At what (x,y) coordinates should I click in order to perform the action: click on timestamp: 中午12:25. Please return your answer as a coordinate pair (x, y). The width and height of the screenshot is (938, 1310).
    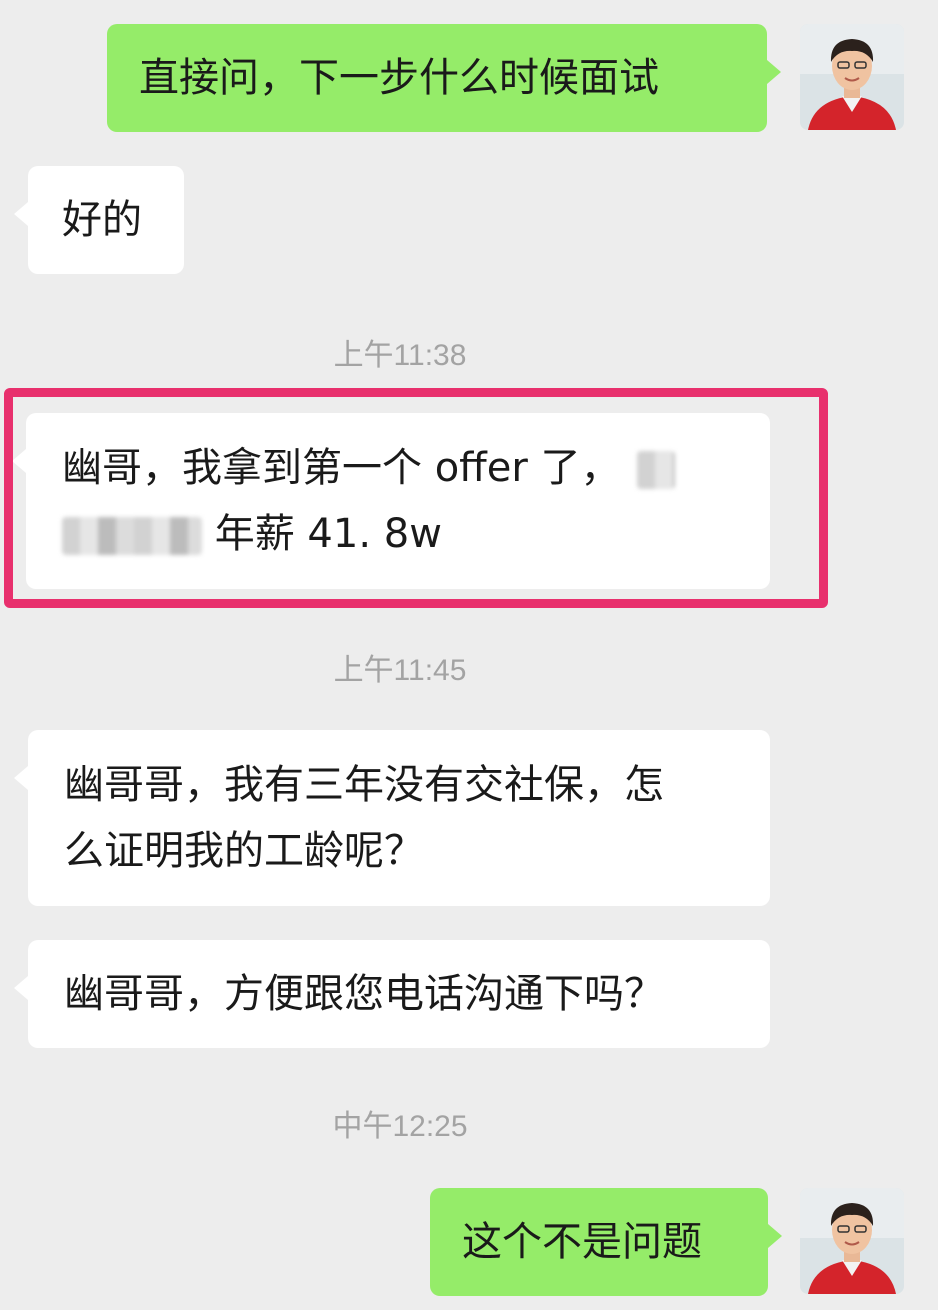
    Looking at the image, I should click on (400, 1126).